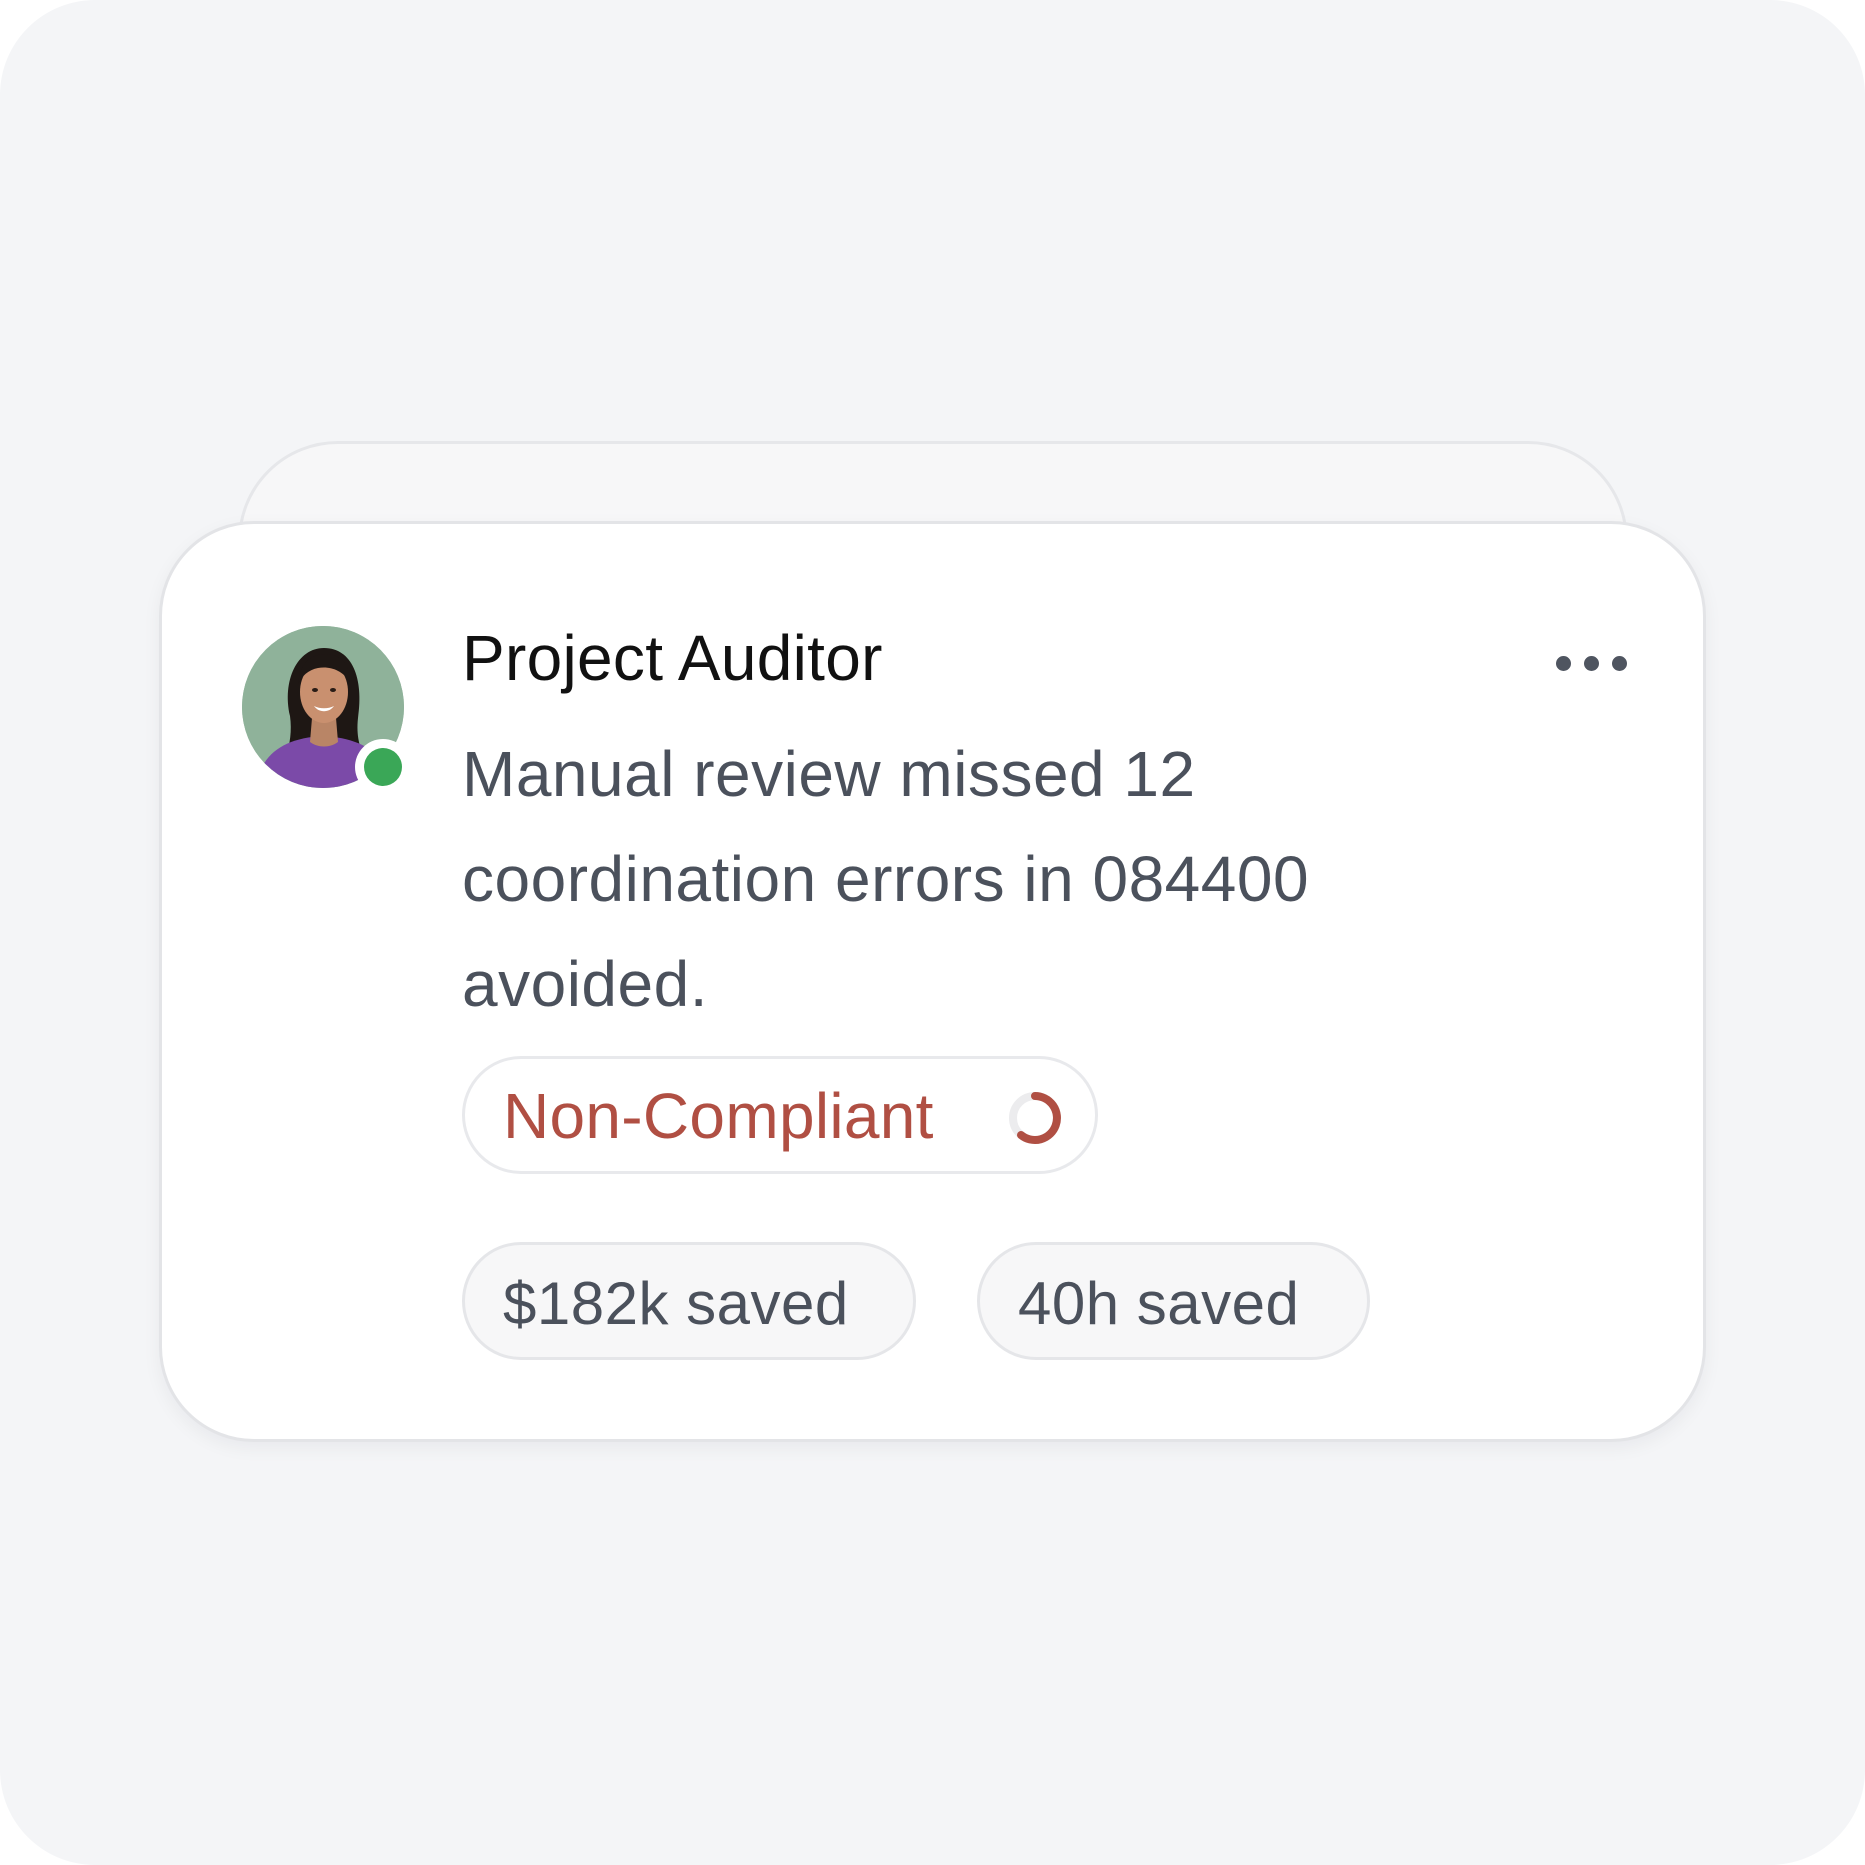 Image resolution: width=1865 pixels, height=1865 pixels. I want to click on card-title: Project Auditor, so click(672, 658).